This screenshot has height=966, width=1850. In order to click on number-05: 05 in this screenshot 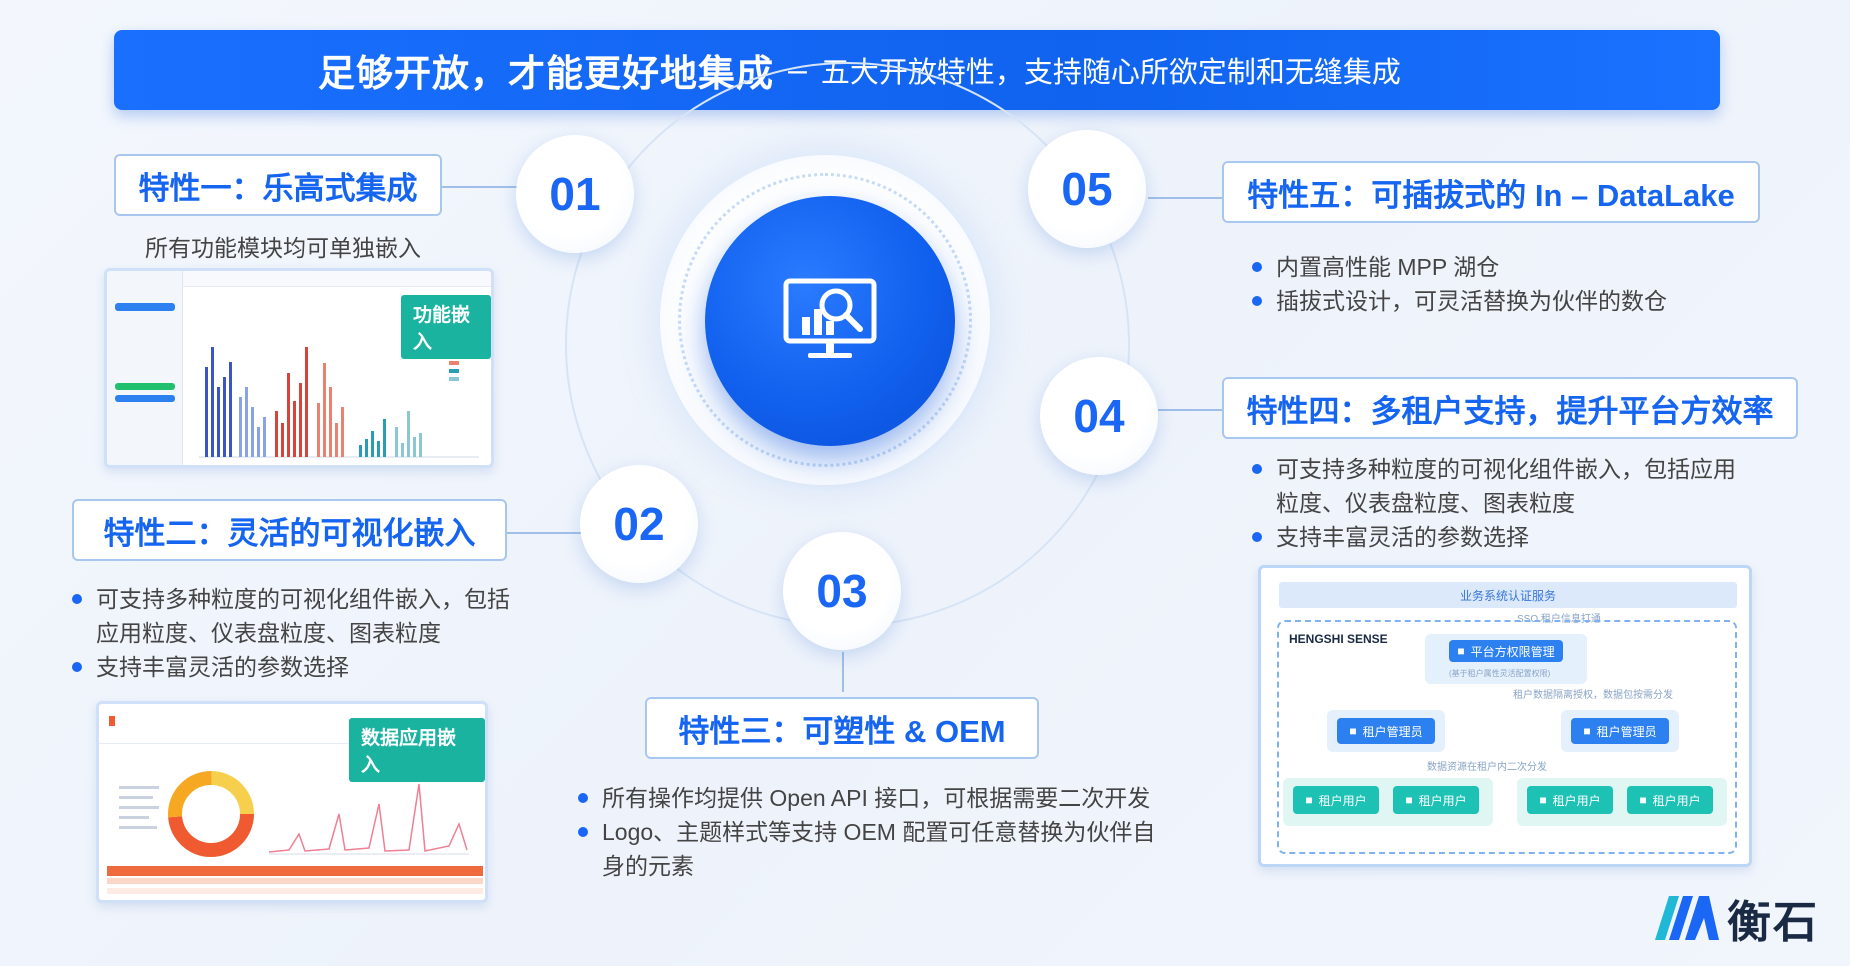, I will do `click(1087, 189)`.